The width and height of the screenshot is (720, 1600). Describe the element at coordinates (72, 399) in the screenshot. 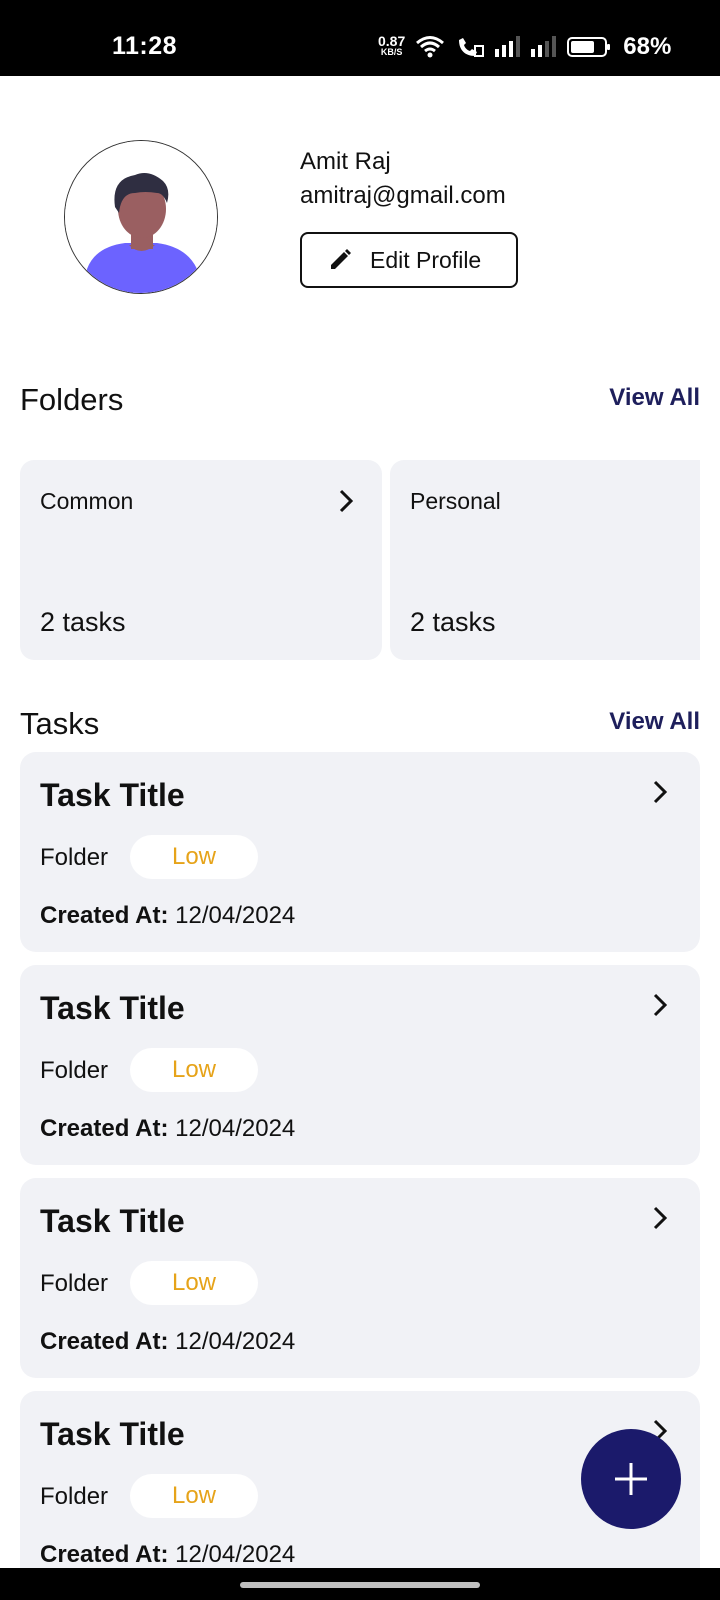

I see `folders-title: Folders` at that location.